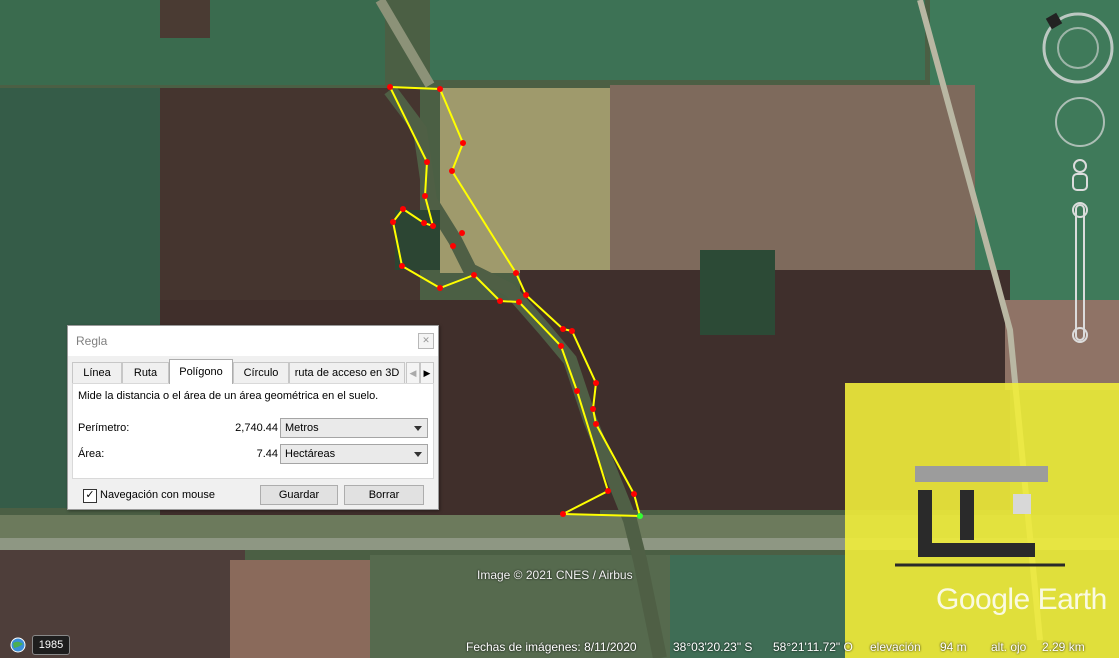 The width and height of the screenshot is (1119, 658). Describe the element at coordinates (551, 647) in the screenshot. I see `imagery-date: Fechas de imágenes: 8/11/2020` at that location.